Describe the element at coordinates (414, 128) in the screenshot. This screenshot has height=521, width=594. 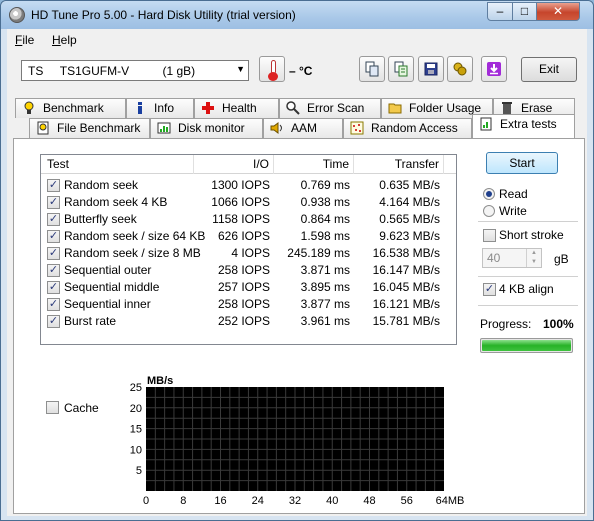
I see `tab-random-access-label: Random Access` at that location.